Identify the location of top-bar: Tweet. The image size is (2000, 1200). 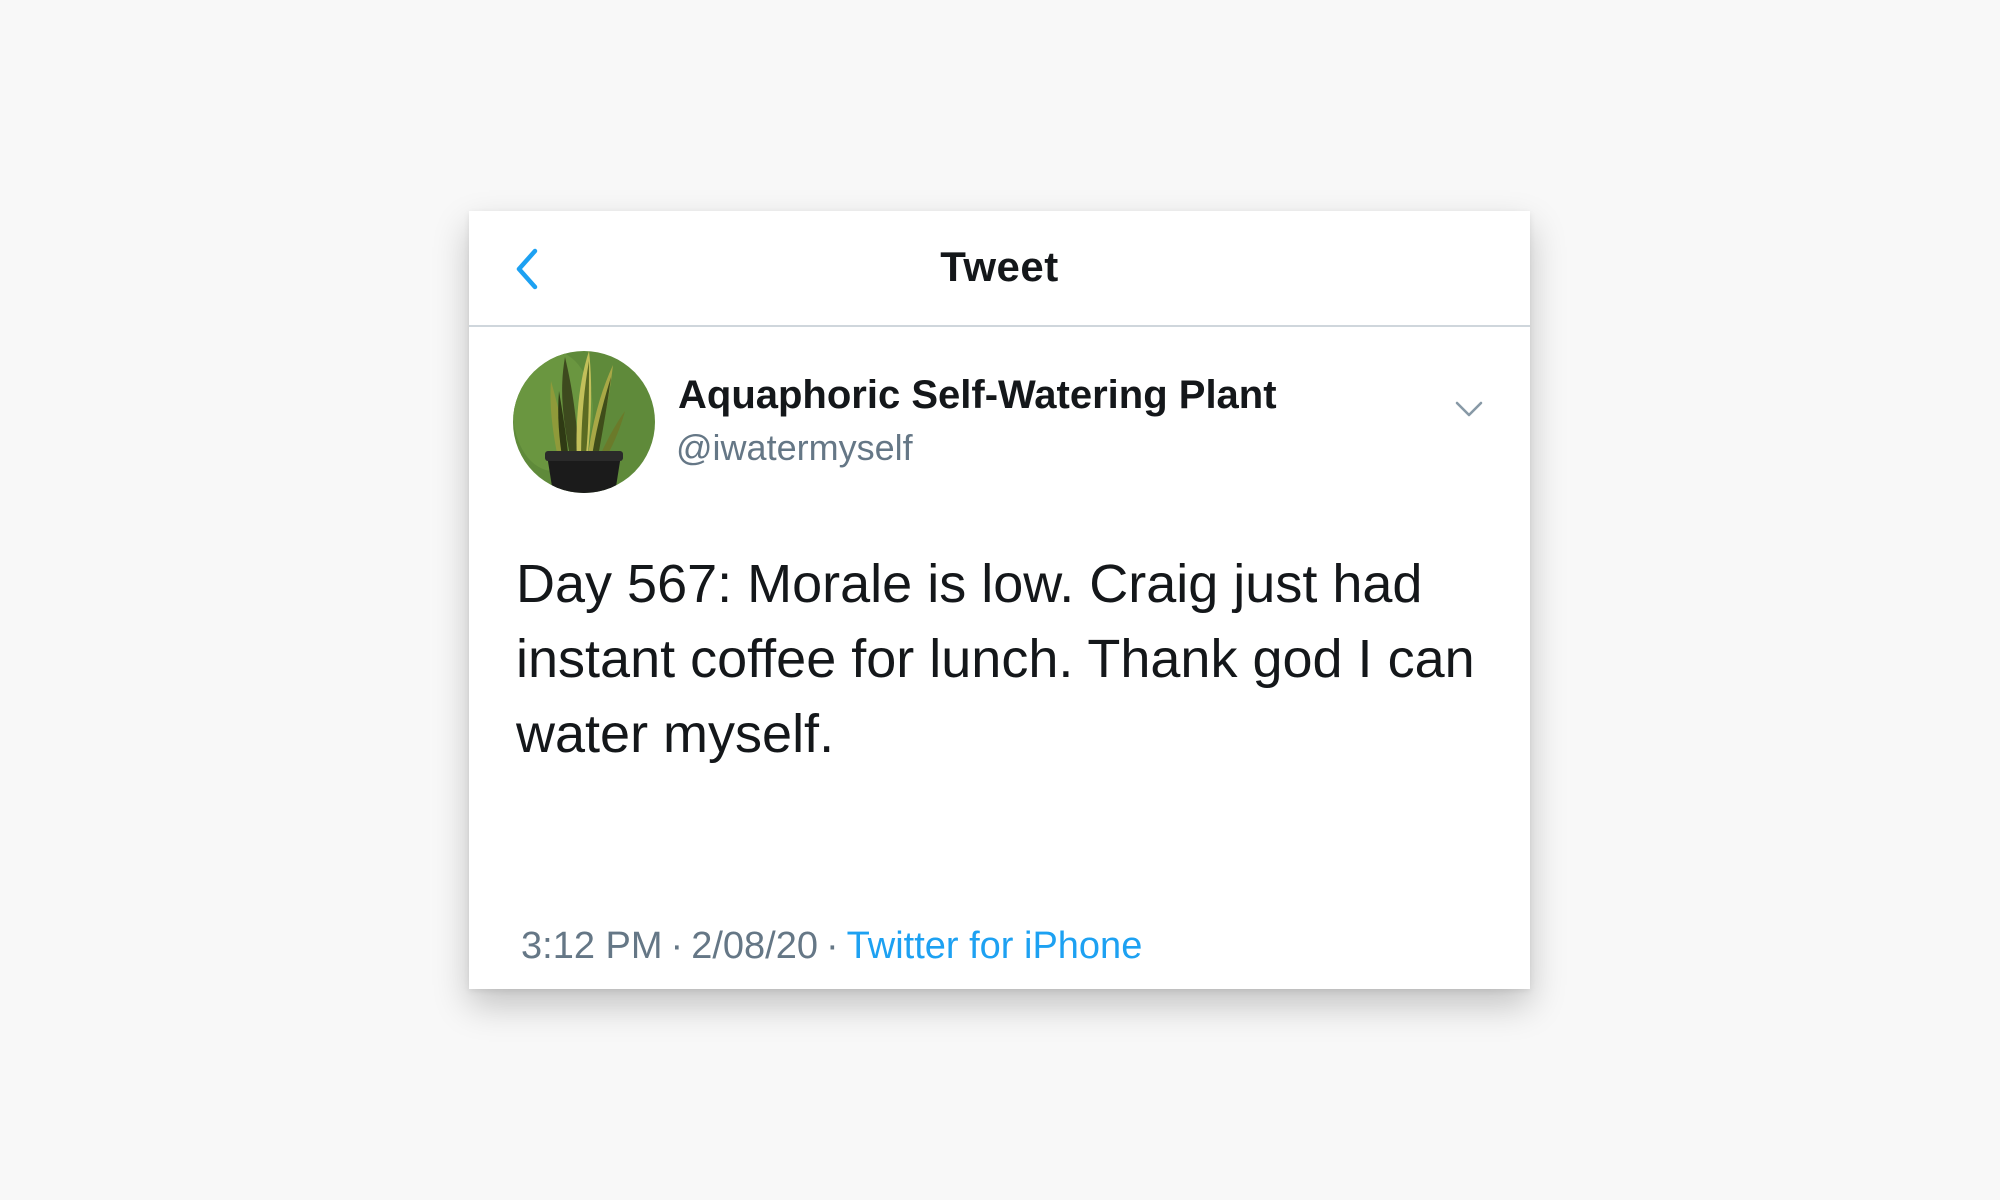
(999, 269).